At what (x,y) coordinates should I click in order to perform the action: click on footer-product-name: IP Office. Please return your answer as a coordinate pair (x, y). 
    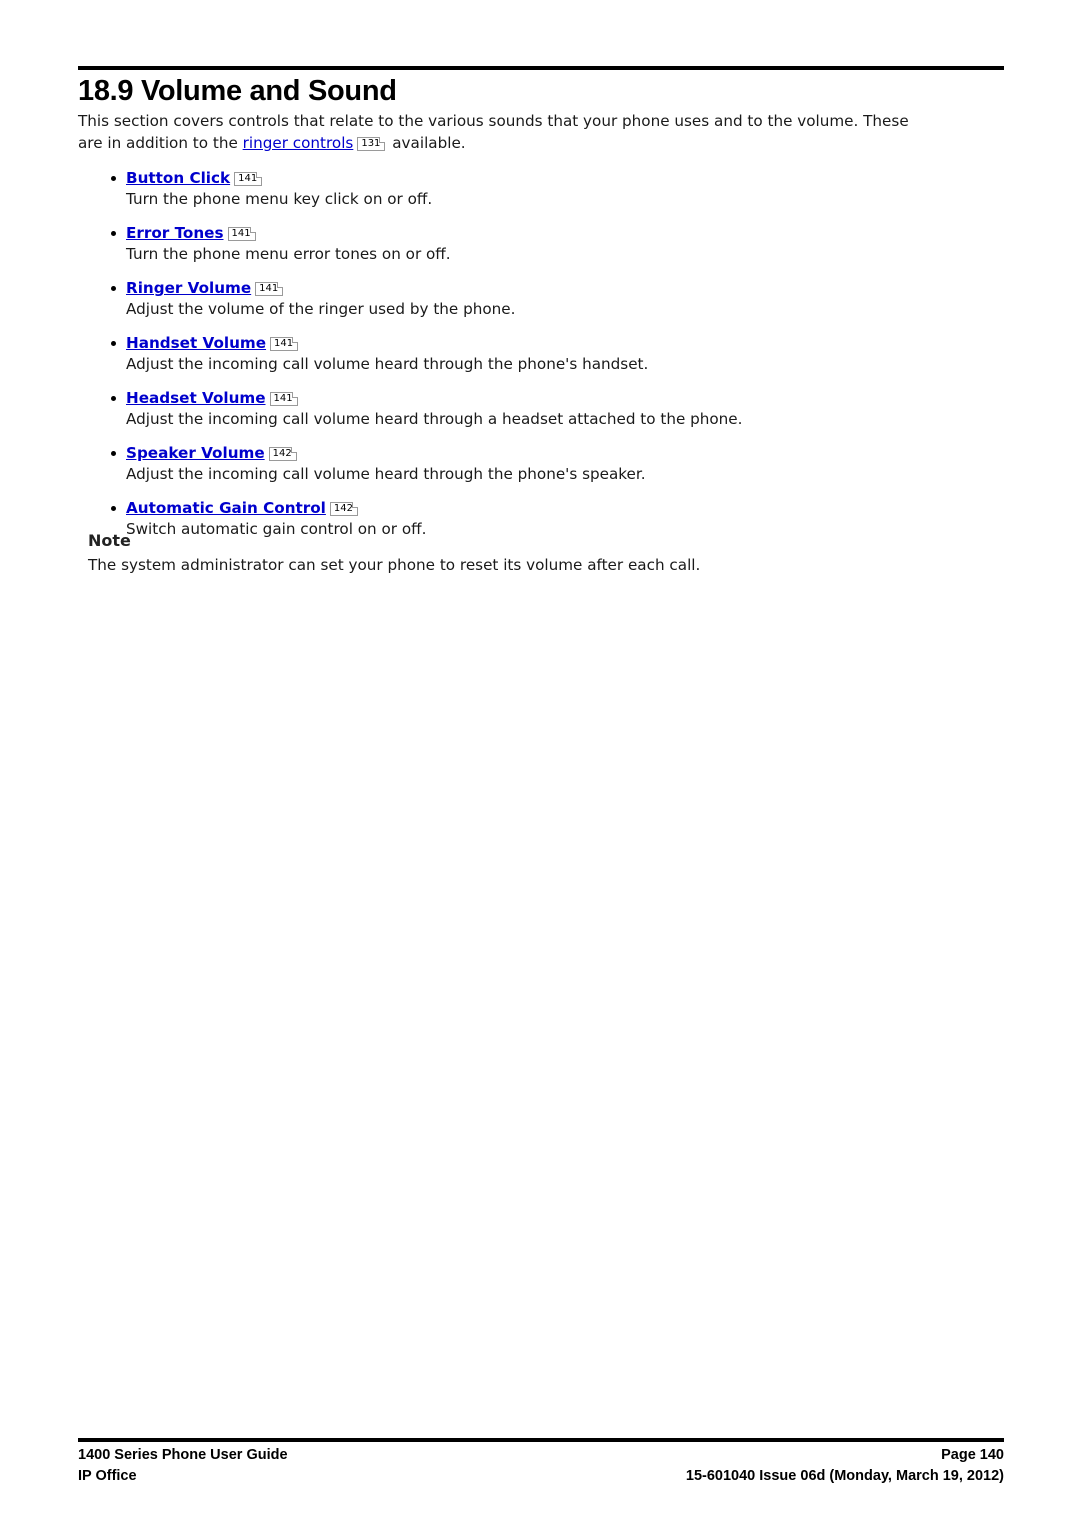
    Looking at the image, I should click on (107, 1476).